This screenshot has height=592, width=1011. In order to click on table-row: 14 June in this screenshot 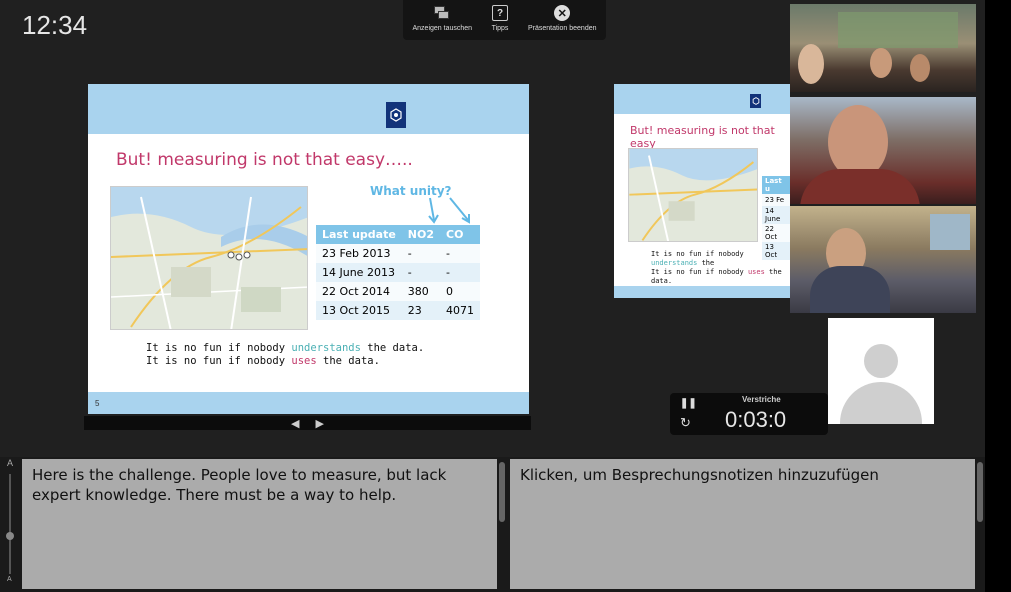, I will do `click(776, 215)`.